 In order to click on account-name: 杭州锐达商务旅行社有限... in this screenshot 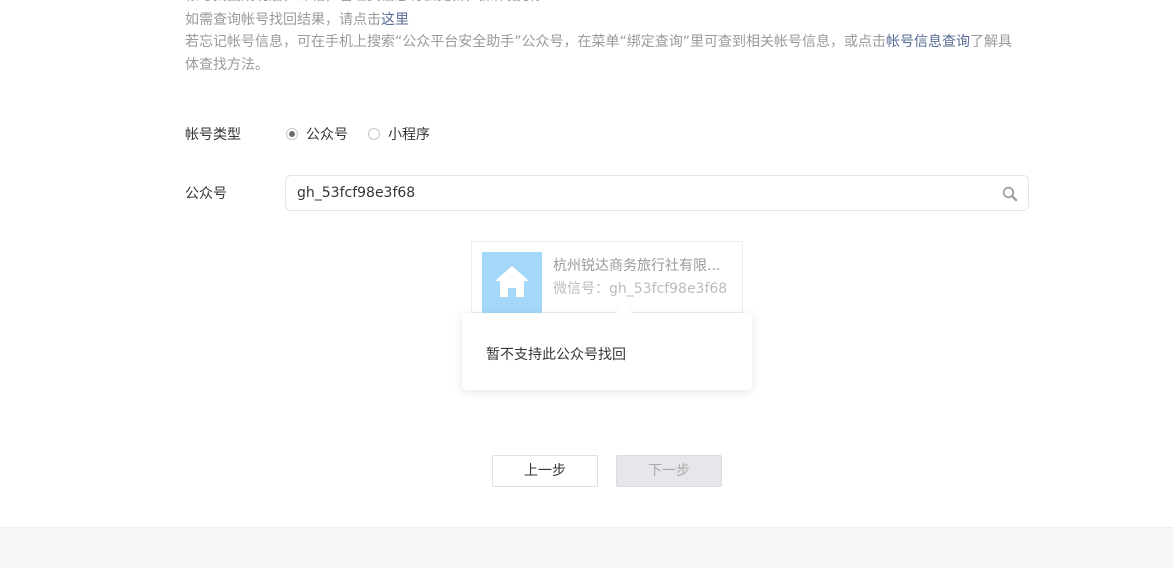, I will do `click(637, 266)`.